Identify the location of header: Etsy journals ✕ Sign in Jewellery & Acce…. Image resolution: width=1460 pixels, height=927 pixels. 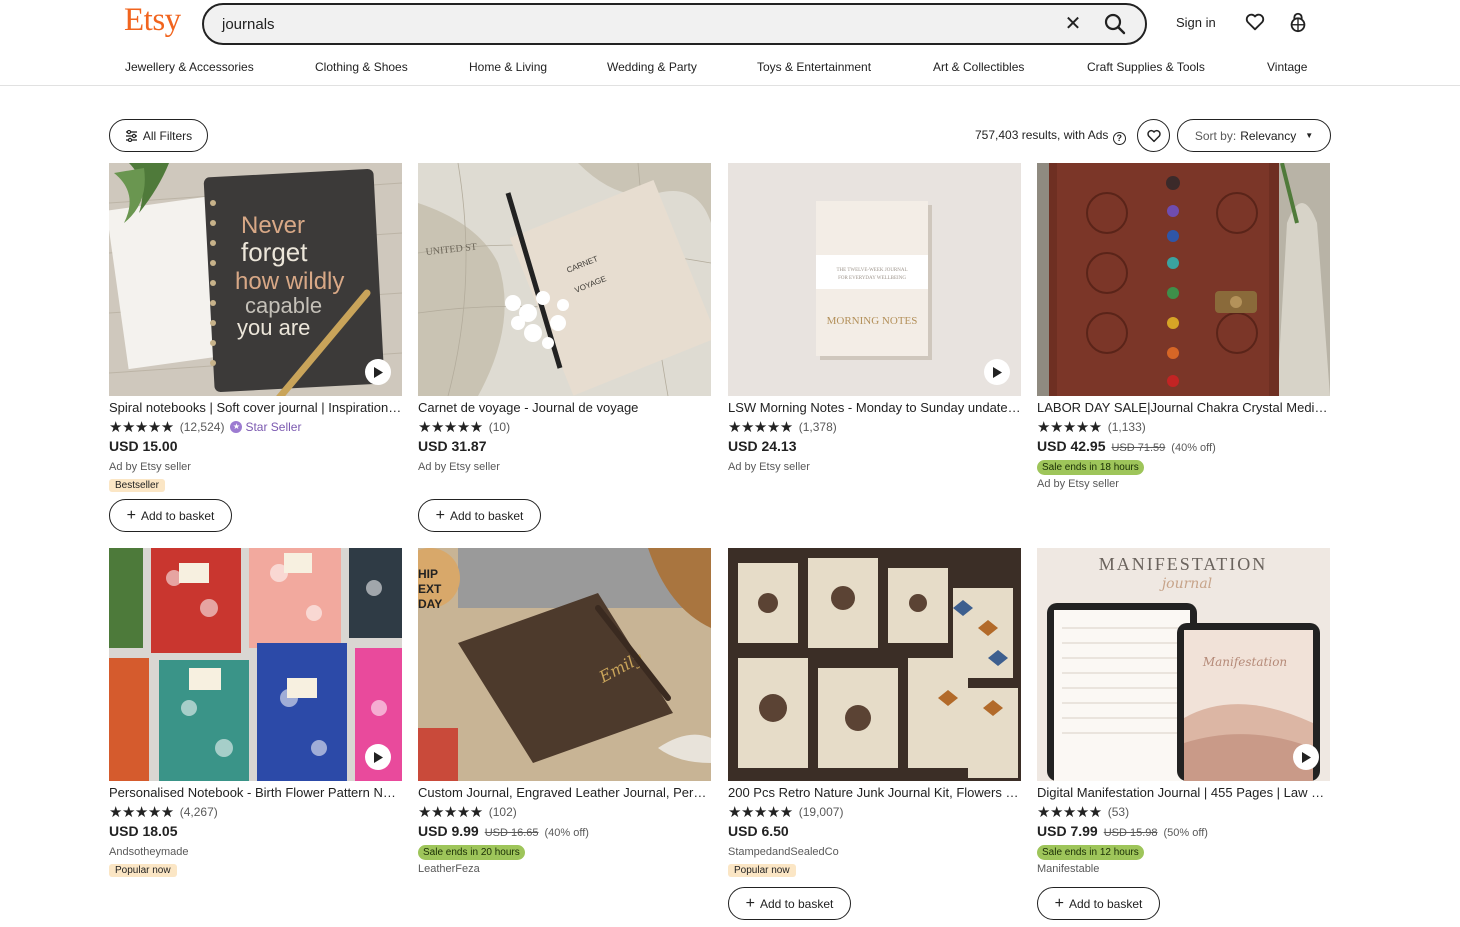
(730, 43).